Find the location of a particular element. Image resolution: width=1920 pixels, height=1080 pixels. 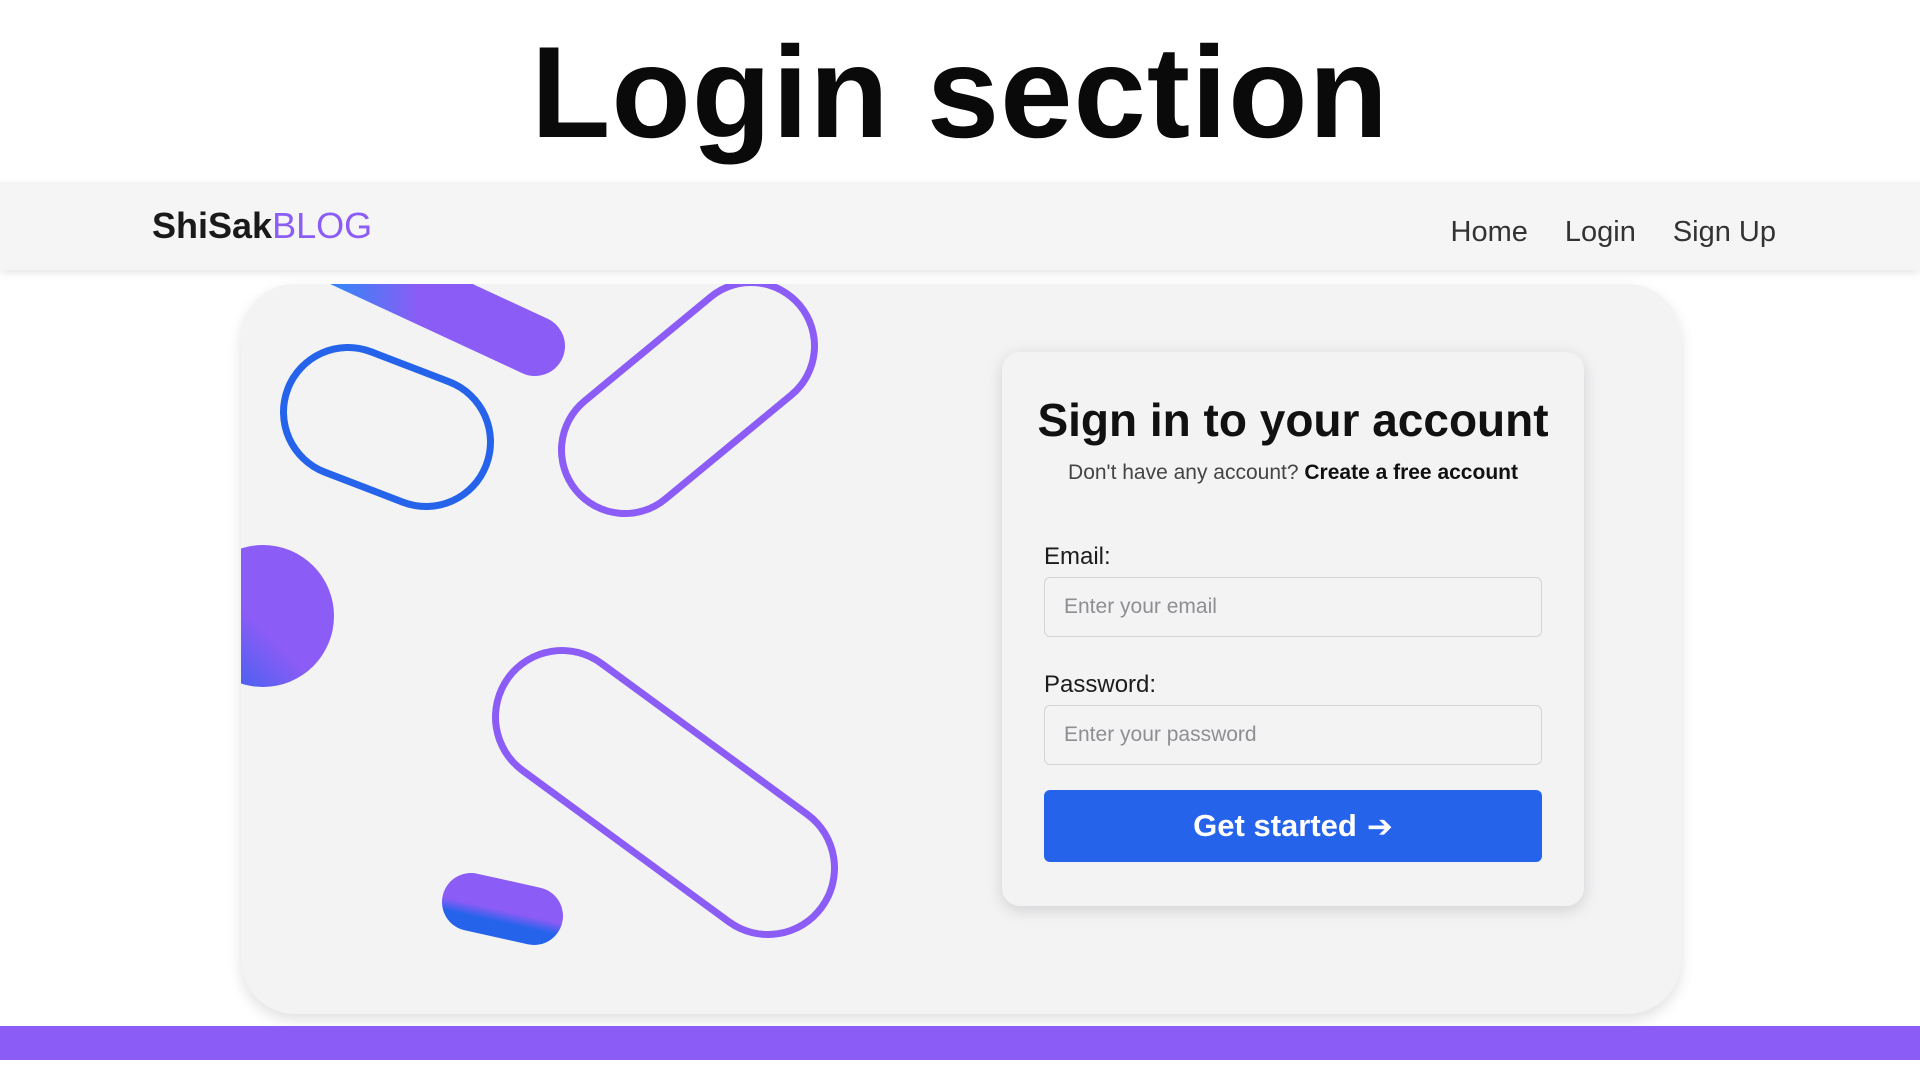

email-label: Email: is located at coordinates (1077, 556).